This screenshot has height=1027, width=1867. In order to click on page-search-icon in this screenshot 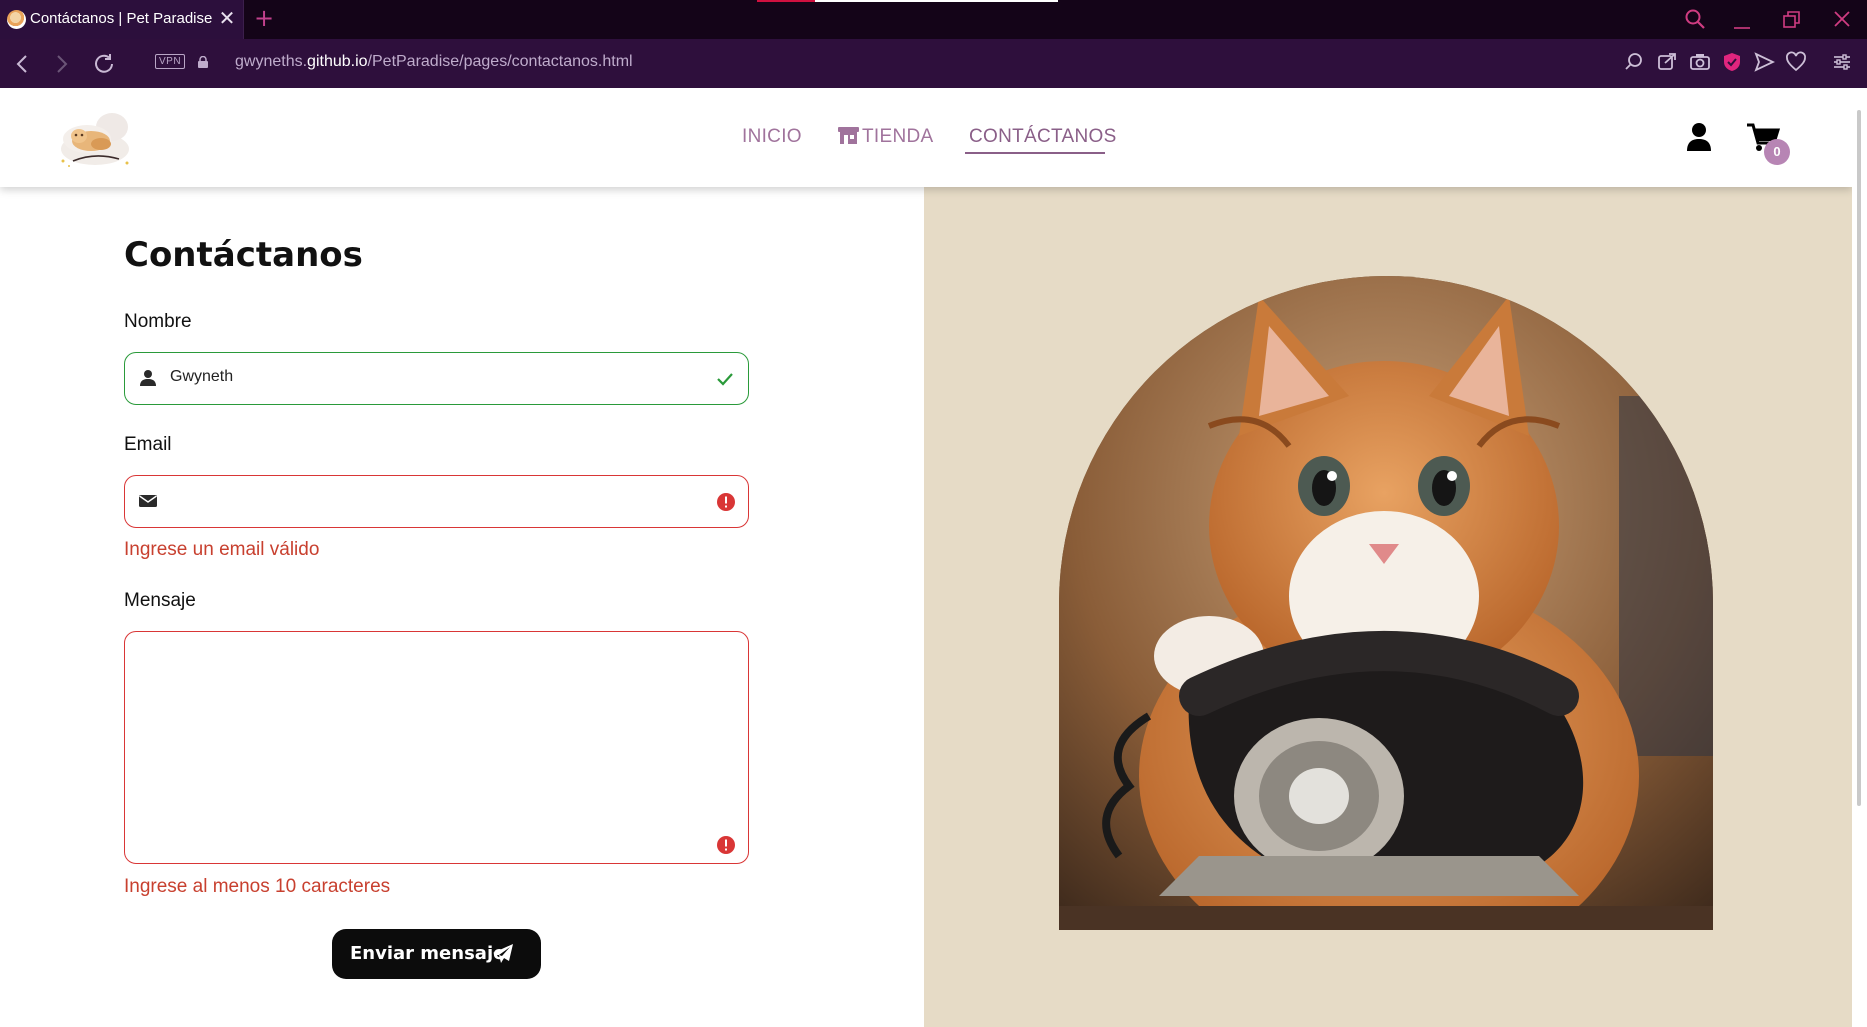, I will do `click(1634, 62)`.